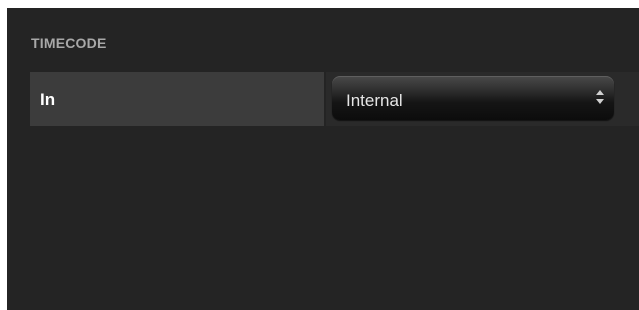 This screenshot has height=310, width=639. What do you see at coordinates (600, 97) in the screenshot?
I see `up-down-arrows-icon` at bounding box center [600, 97].